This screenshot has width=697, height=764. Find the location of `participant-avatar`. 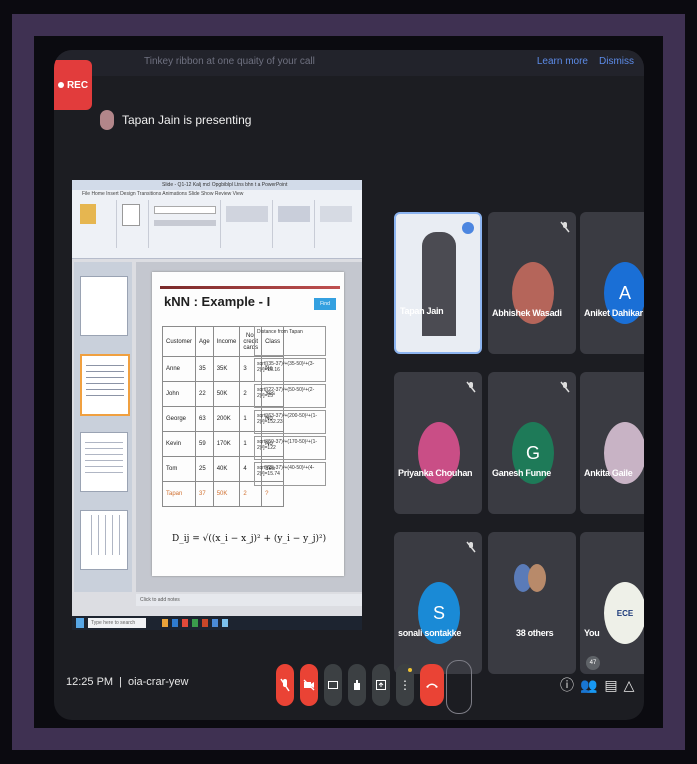

participant-avatar is located at coordinates (537, 578).